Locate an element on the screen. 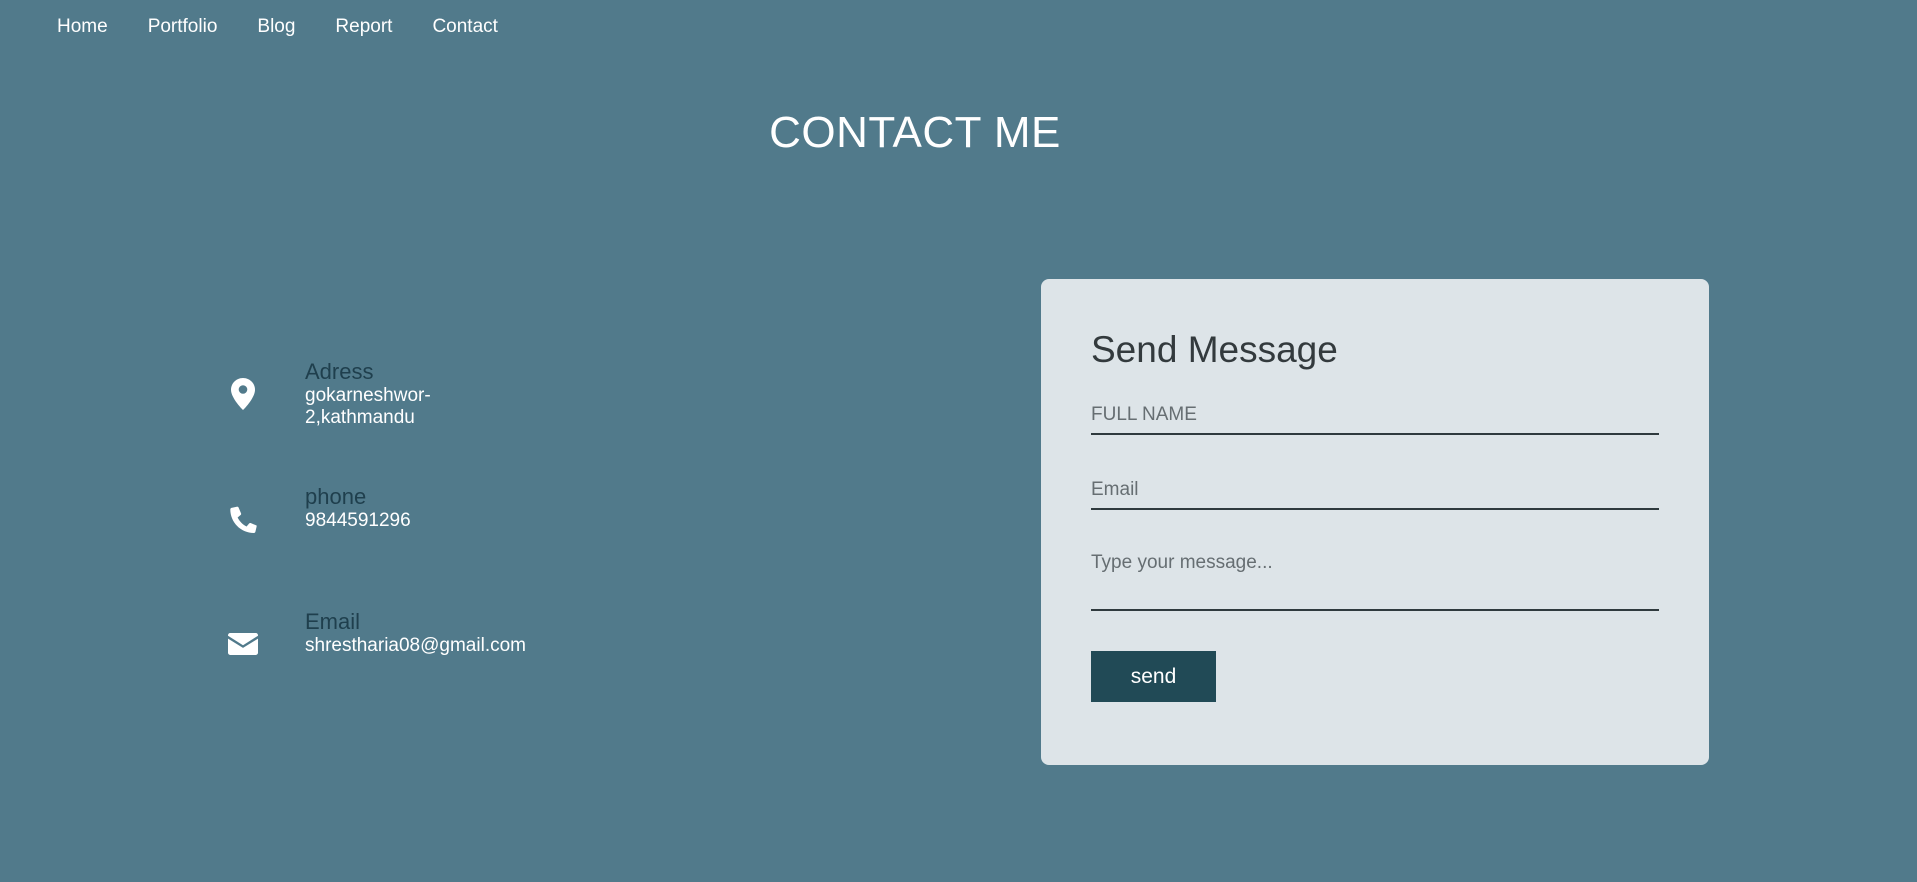 The height and width of the screenshot is (882, 1917). envelope-icon is located at coordinates (243, 644).